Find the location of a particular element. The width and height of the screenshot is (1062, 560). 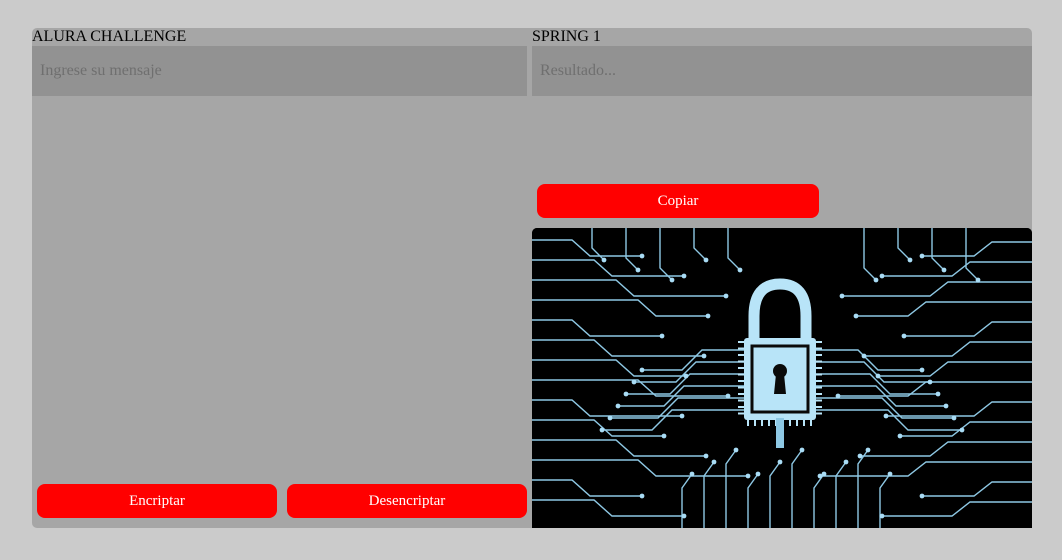

panel-title-alura: ALURA CHALLENGE is located at coordinates (109, 36).